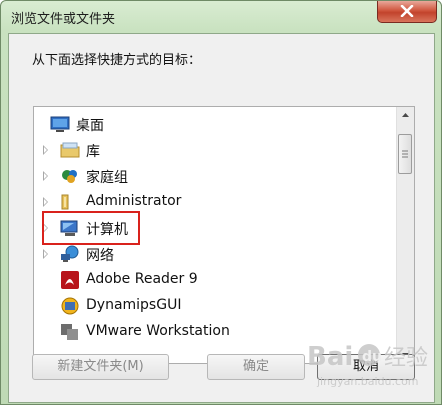  I want to click on tree-item-label: 桌面, so click(90, 126).